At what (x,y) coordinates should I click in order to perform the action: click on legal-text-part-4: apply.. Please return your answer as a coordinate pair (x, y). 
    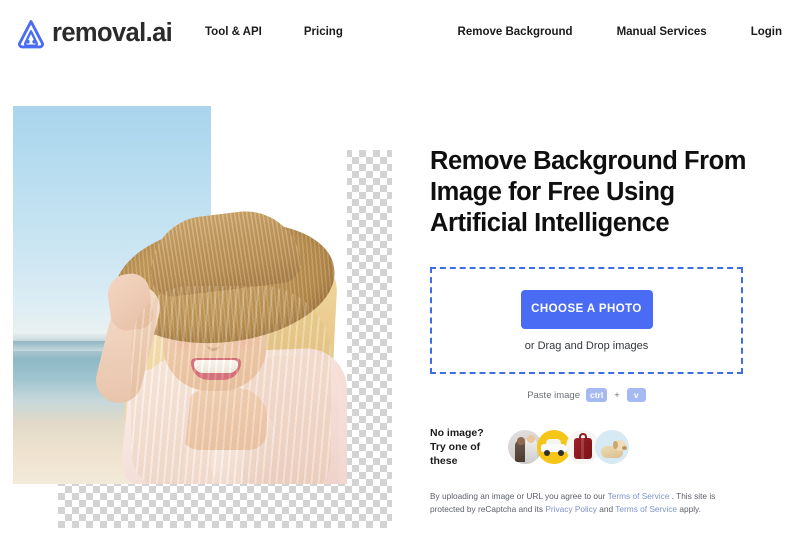
    Looking at the image, I should click on (689, 508).